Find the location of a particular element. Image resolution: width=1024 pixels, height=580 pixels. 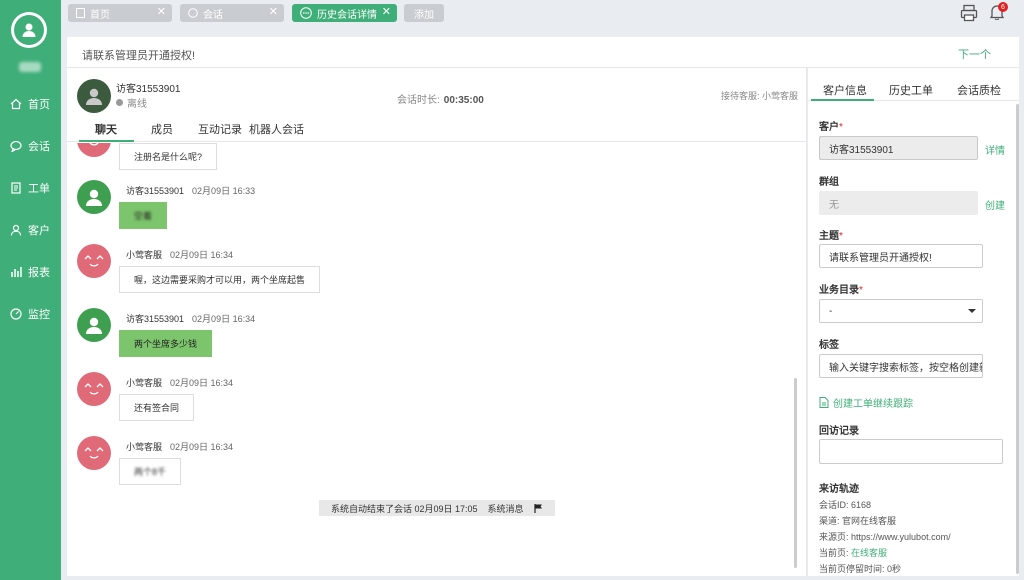

tab-robot-chat: 机器人会话 is located at coordinates (276, 129).